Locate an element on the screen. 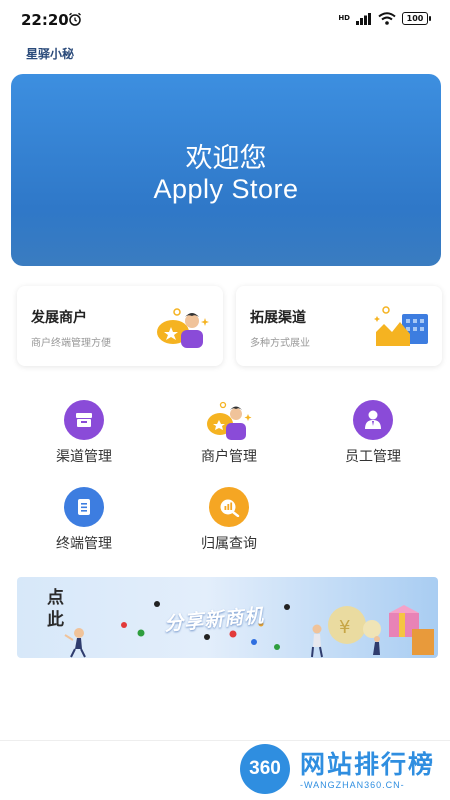  grid-label: 终端管理 is located at coordinates (84, 544).